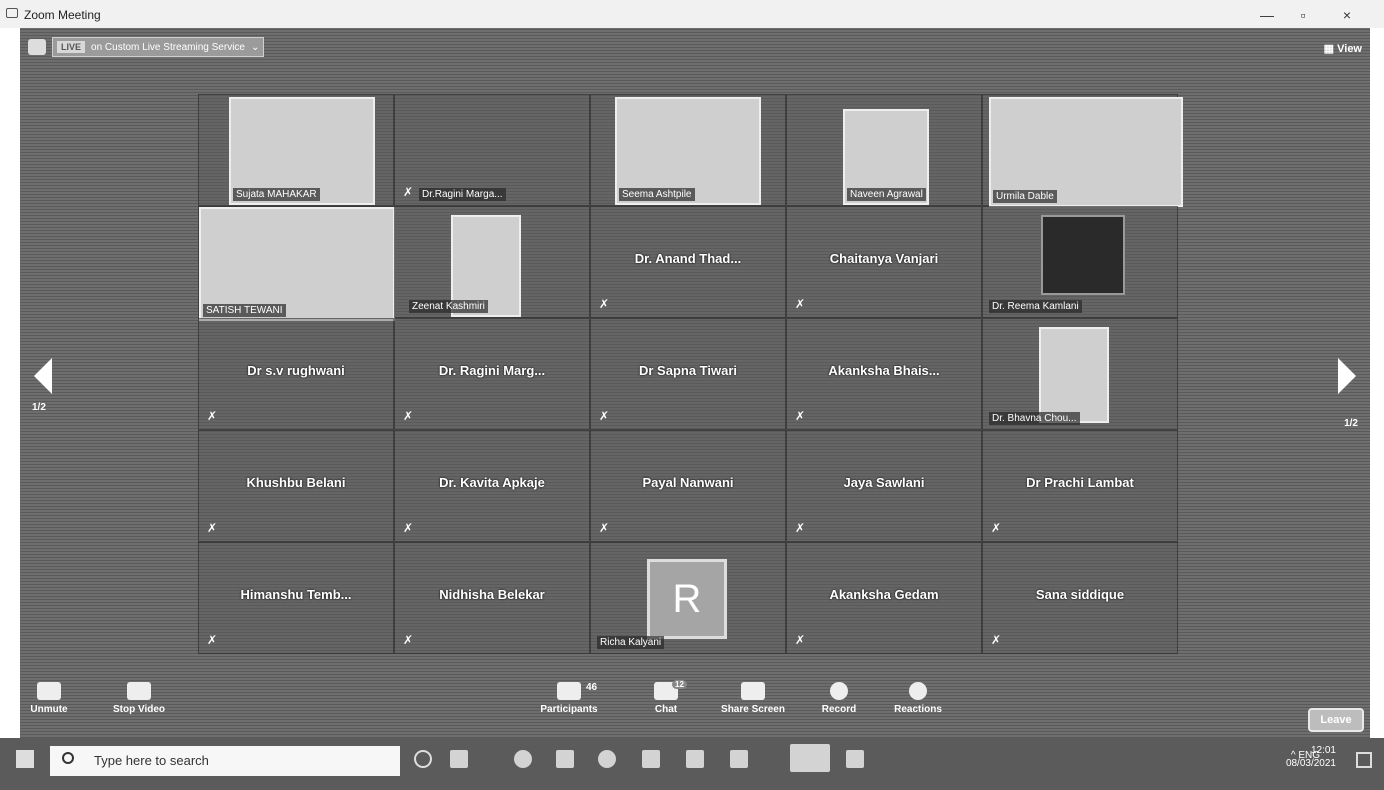 Image resolution: width=1384 pixels, height=790 pixels. Describe the element at coordinates (1082, 150) in the screenshot. I see `participant-tile: Urmila Dable` at that location.